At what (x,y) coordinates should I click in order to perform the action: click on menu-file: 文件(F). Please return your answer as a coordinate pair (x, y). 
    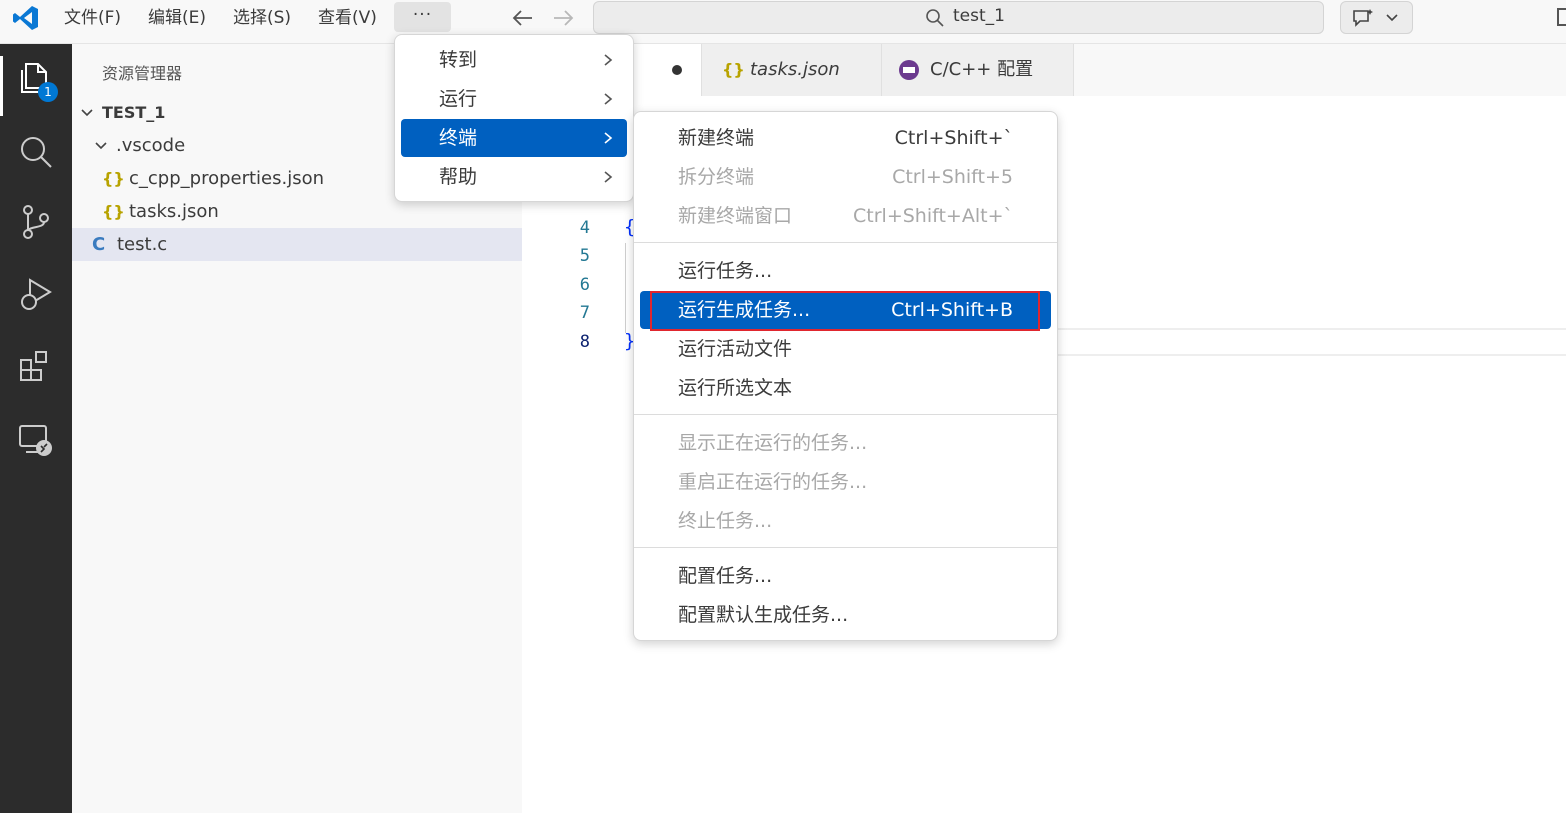
    Looking at the image, I should click on (92, 18).